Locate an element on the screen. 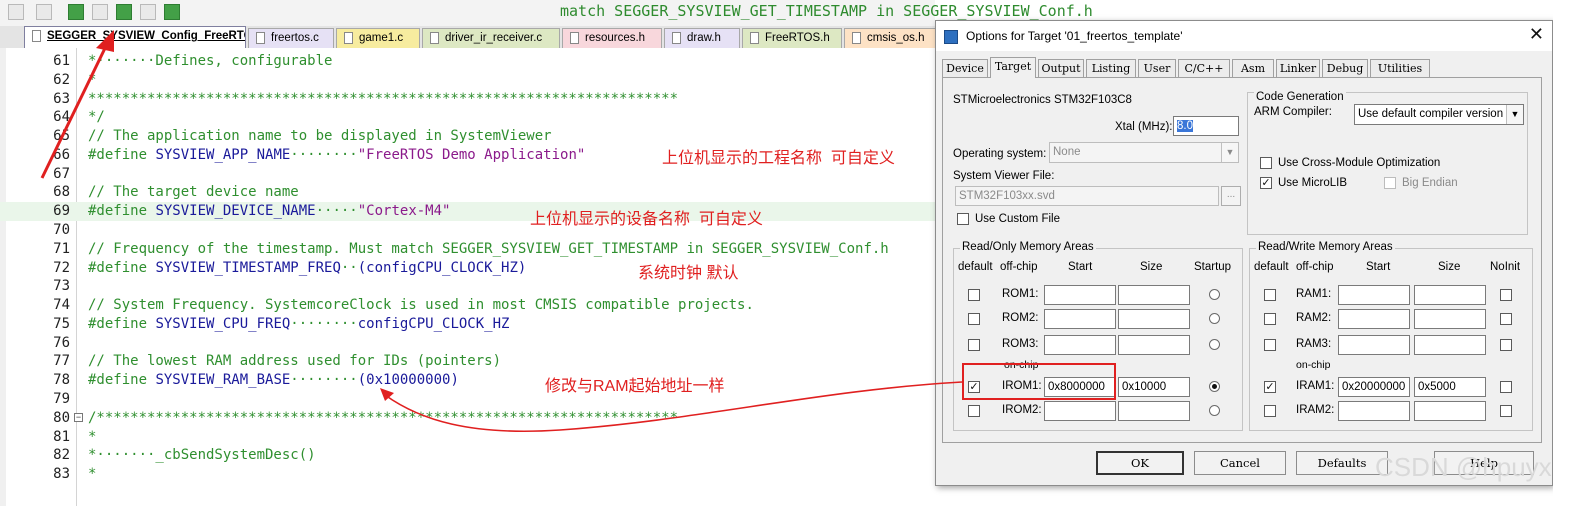 The image size is (1592, 506). svf-input: STM32F103xx.svd is located at coordinates (1087, 196).